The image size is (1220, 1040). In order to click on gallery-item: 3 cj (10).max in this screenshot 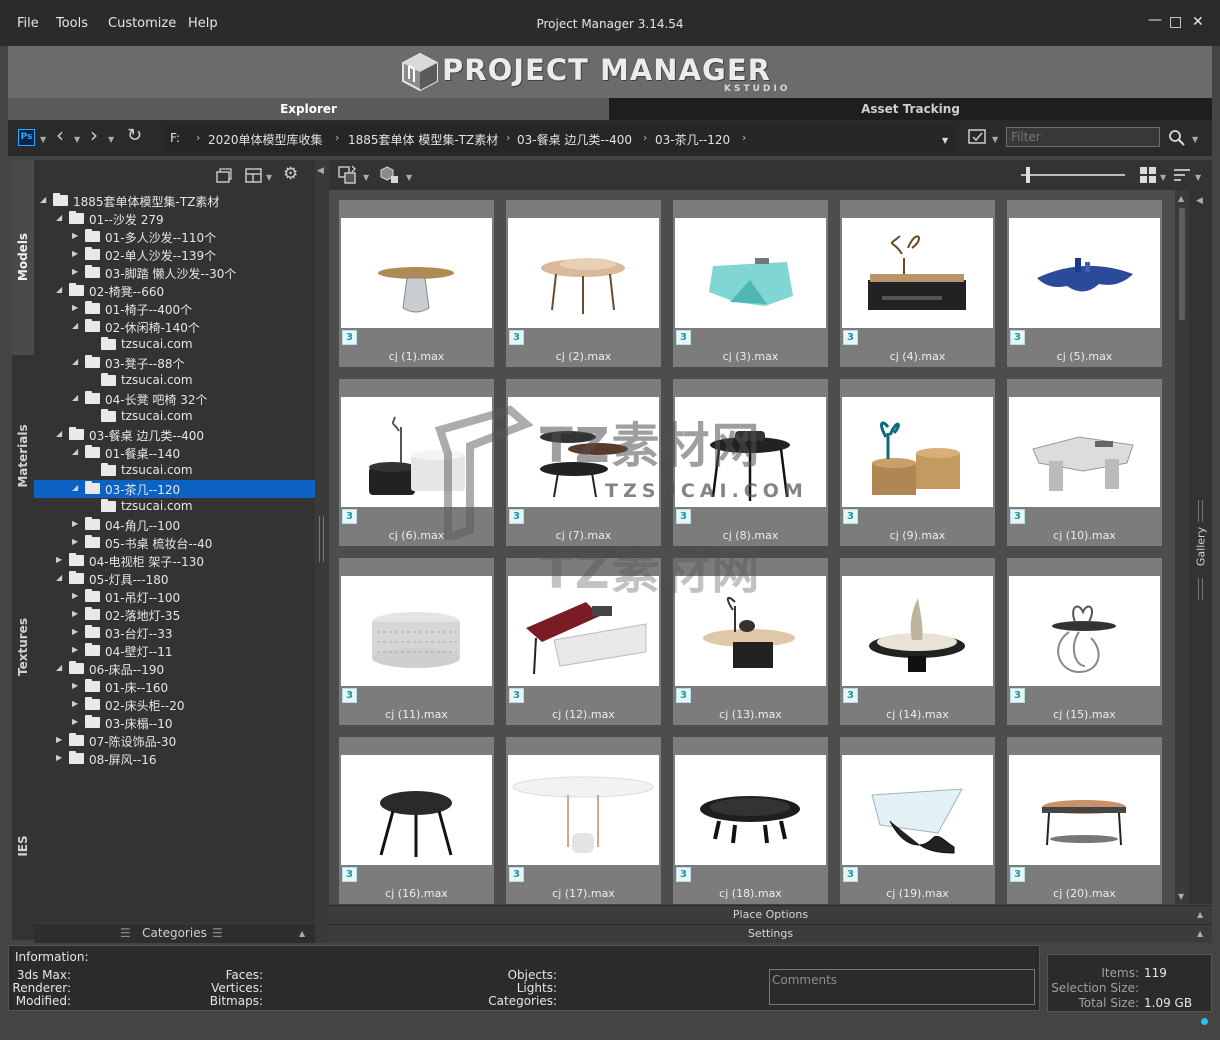, I will do `click(1084, 462)`.